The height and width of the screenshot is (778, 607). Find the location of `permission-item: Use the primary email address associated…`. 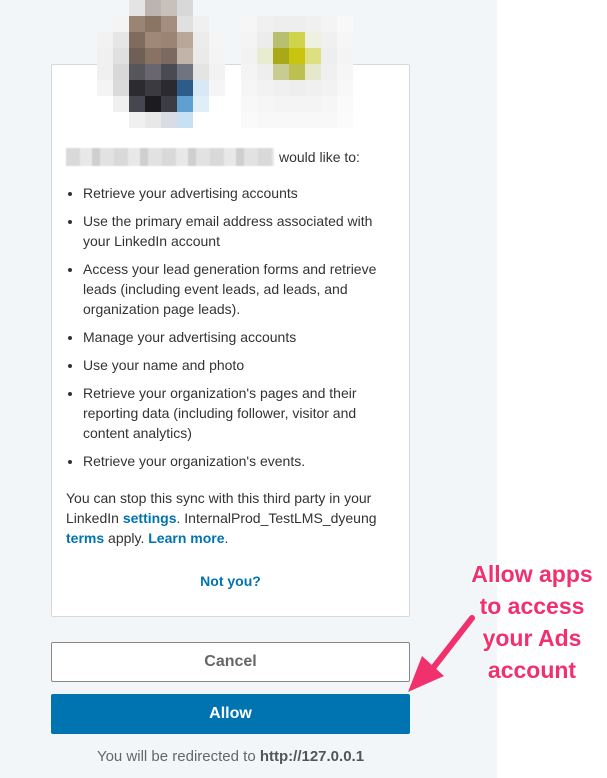

permission-item: Use the primary email address associated… is located at coordinates (239, 231).